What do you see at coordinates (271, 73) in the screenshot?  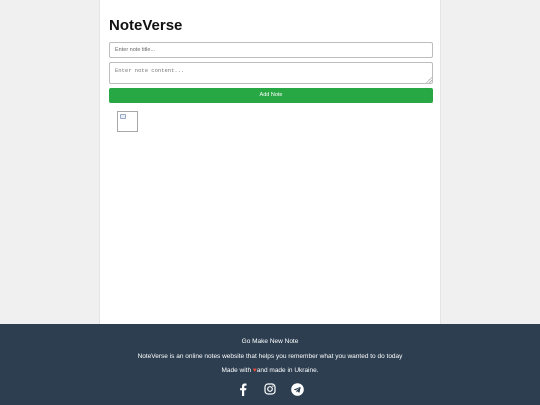 I see `note-content-textarea` at bounding box center [271, 73].